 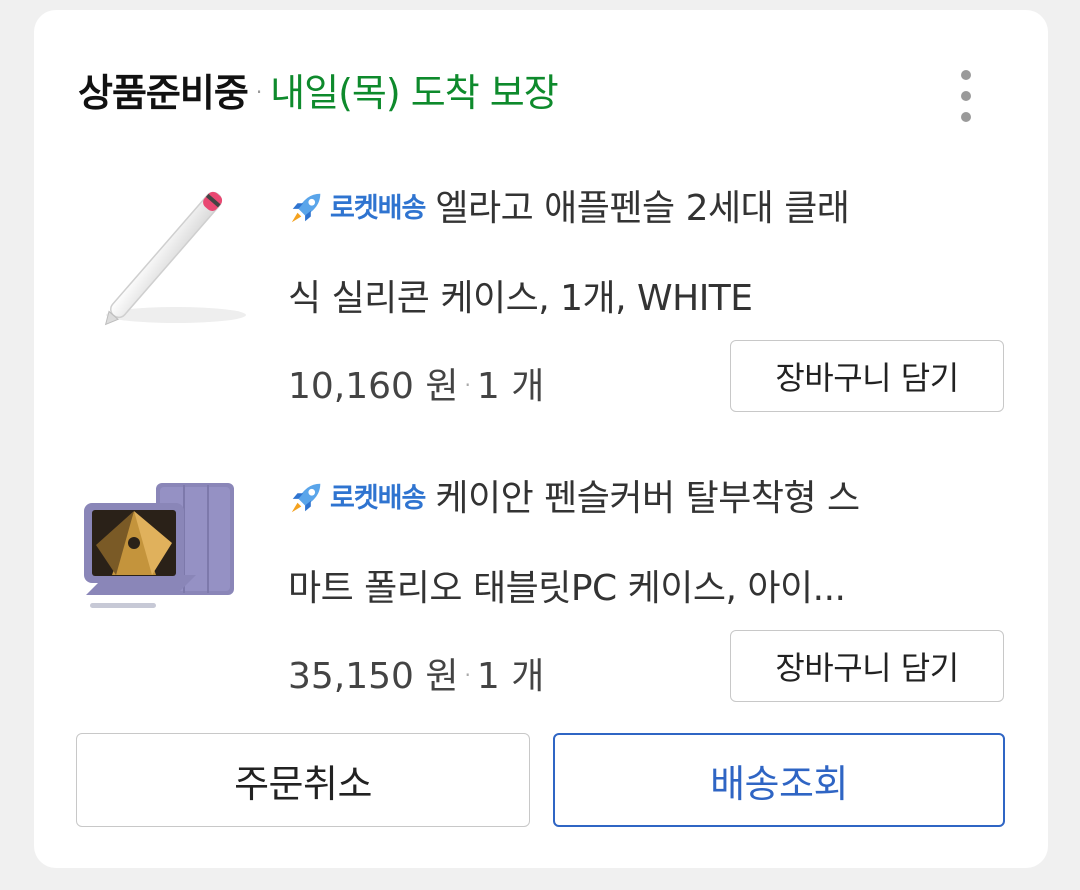 I want to click on product-price: 35,150 원, so click(x=373, y=676).